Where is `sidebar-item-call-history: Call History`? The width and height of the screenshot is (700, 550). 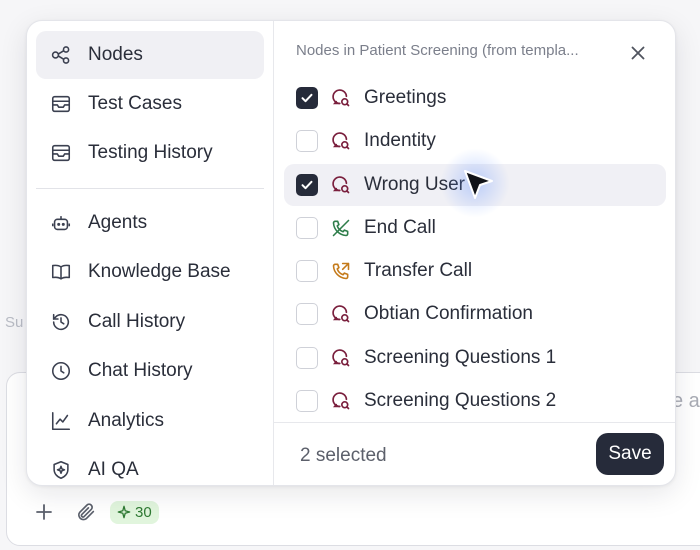 sidebar-item-call-history: Call History is located at coordinates (150, 322).